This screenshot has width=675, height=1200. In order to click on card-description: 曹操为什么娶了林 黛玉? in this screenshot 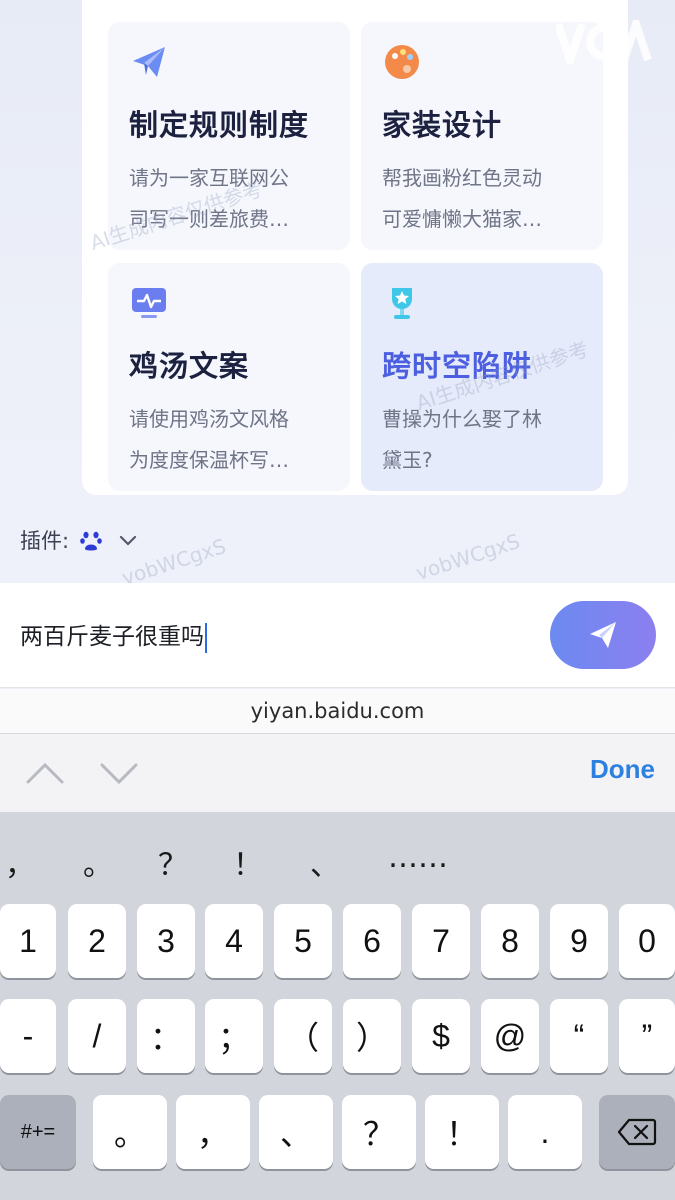, I will do `click(482, 440)`.